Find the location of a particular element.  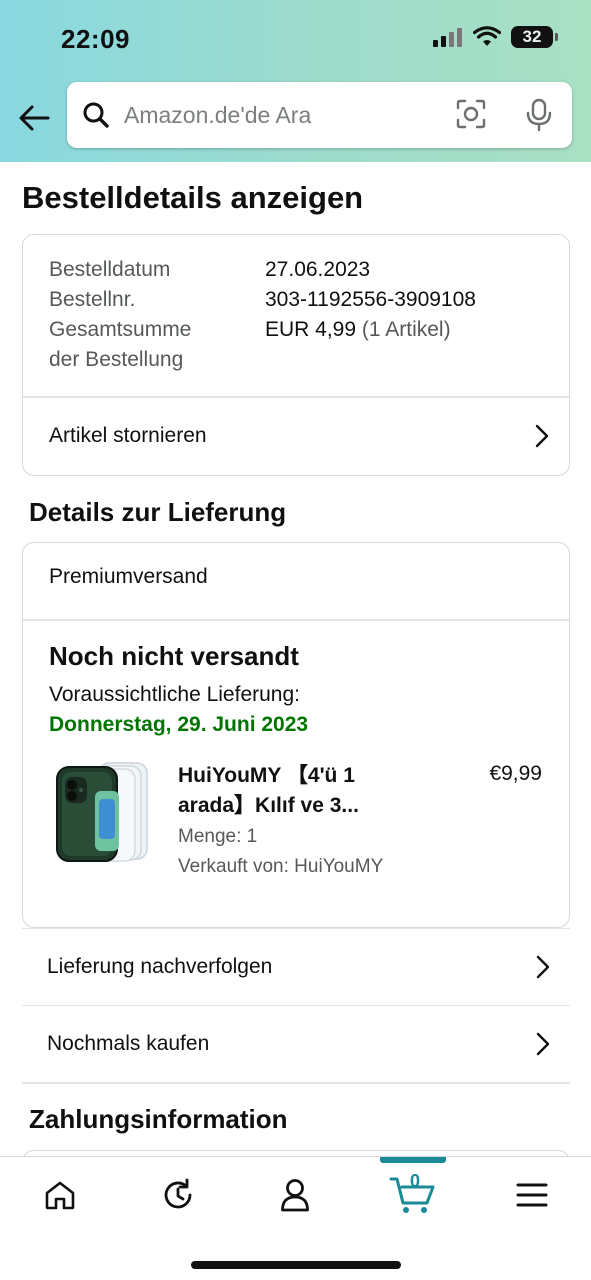

product-seller: Verkauft von: HuiYouMY is located at coordinates (281, 866).